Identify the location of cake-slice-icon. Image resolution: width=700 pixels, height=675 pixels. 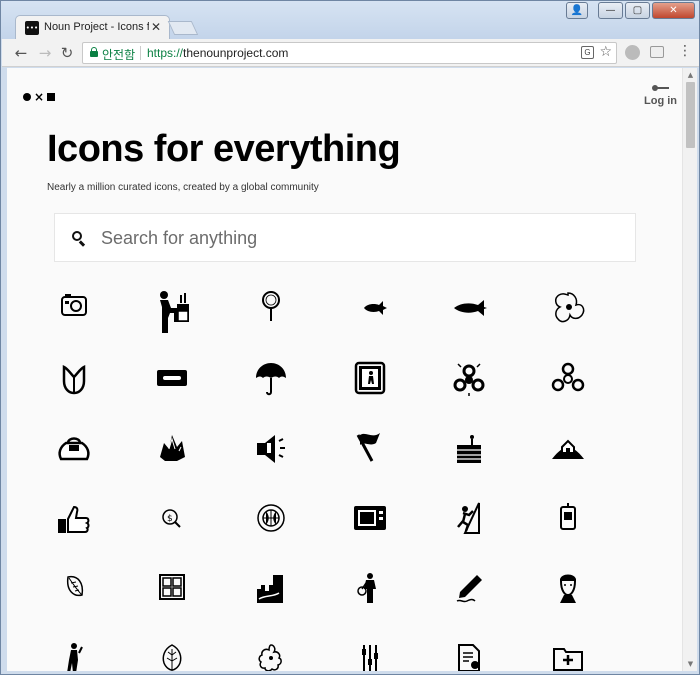
(469, 448).